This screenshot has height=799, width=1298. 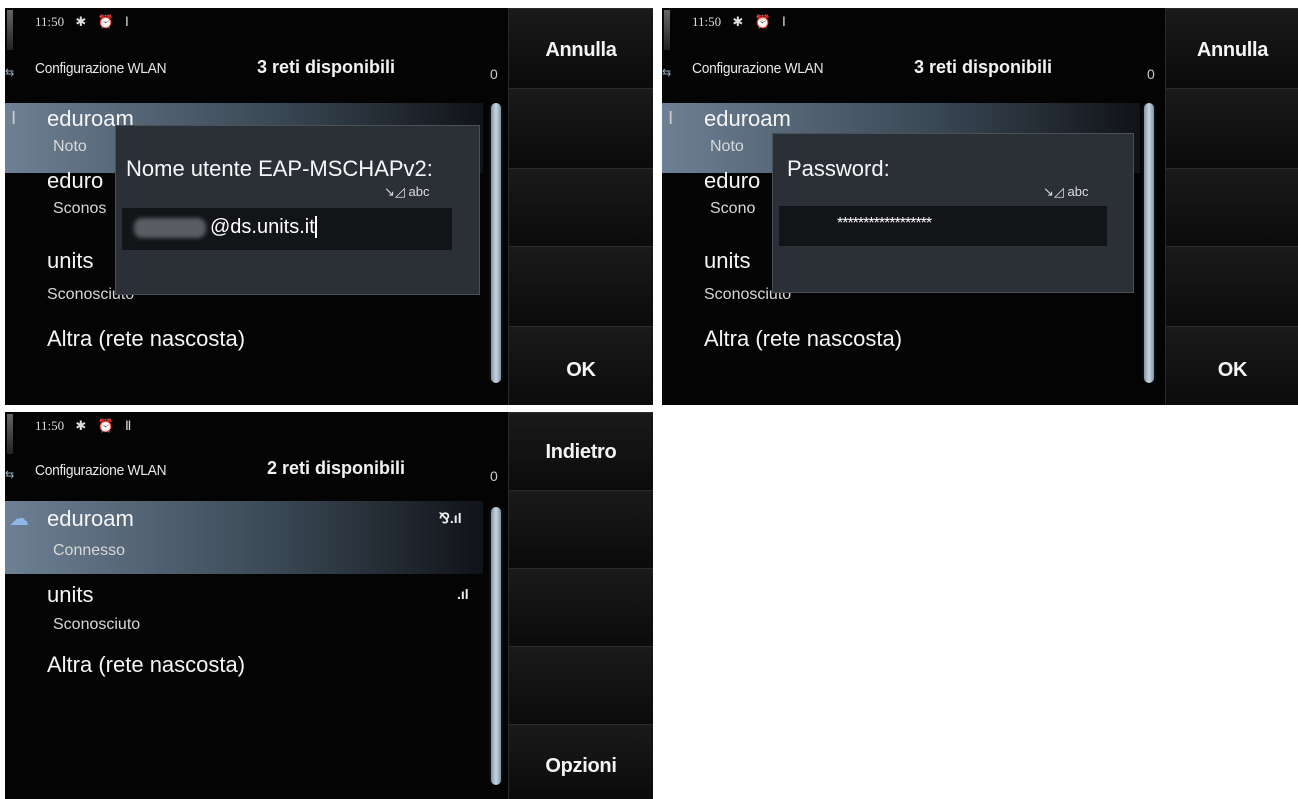 I want to click on status-bar: 11:50 ✱ ⏰ Ⅱ, so click(x=87, y=426).